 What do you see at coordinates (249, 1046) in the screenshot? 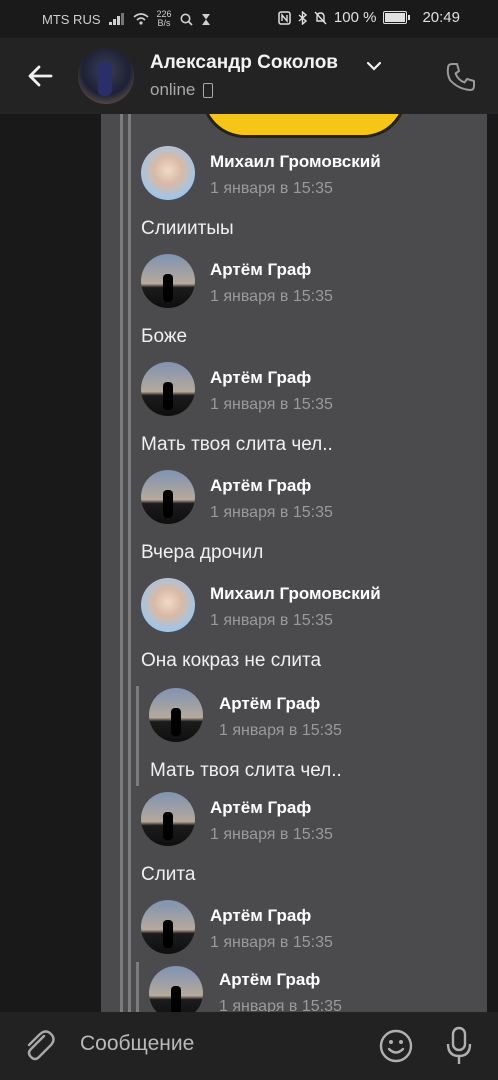
I see `message-composer: Сообщение` at bounding box center [249, 1046].